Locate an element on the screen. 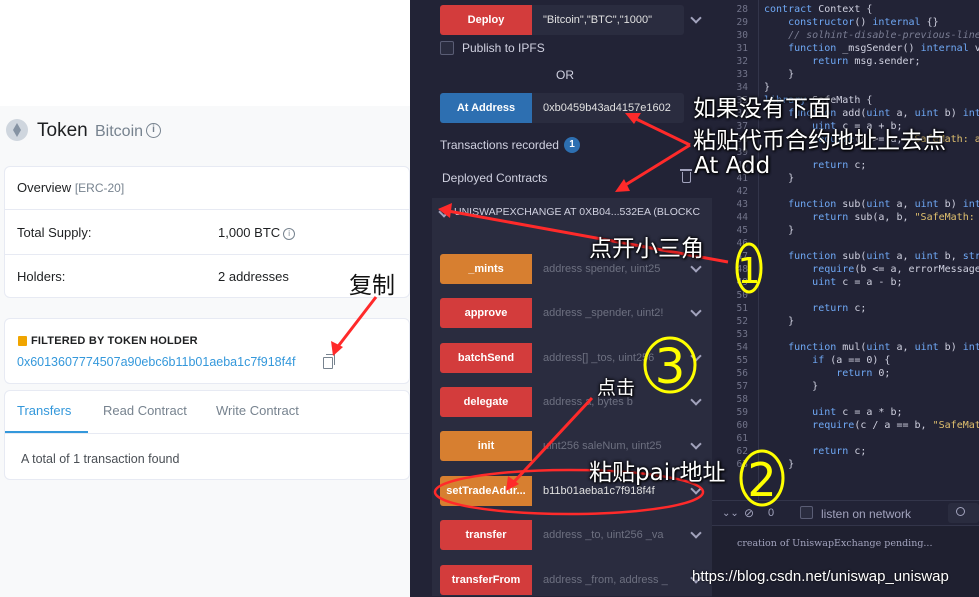 The image size is (979, 597). etherscan-top-blank is located at coordinates (205, 53).